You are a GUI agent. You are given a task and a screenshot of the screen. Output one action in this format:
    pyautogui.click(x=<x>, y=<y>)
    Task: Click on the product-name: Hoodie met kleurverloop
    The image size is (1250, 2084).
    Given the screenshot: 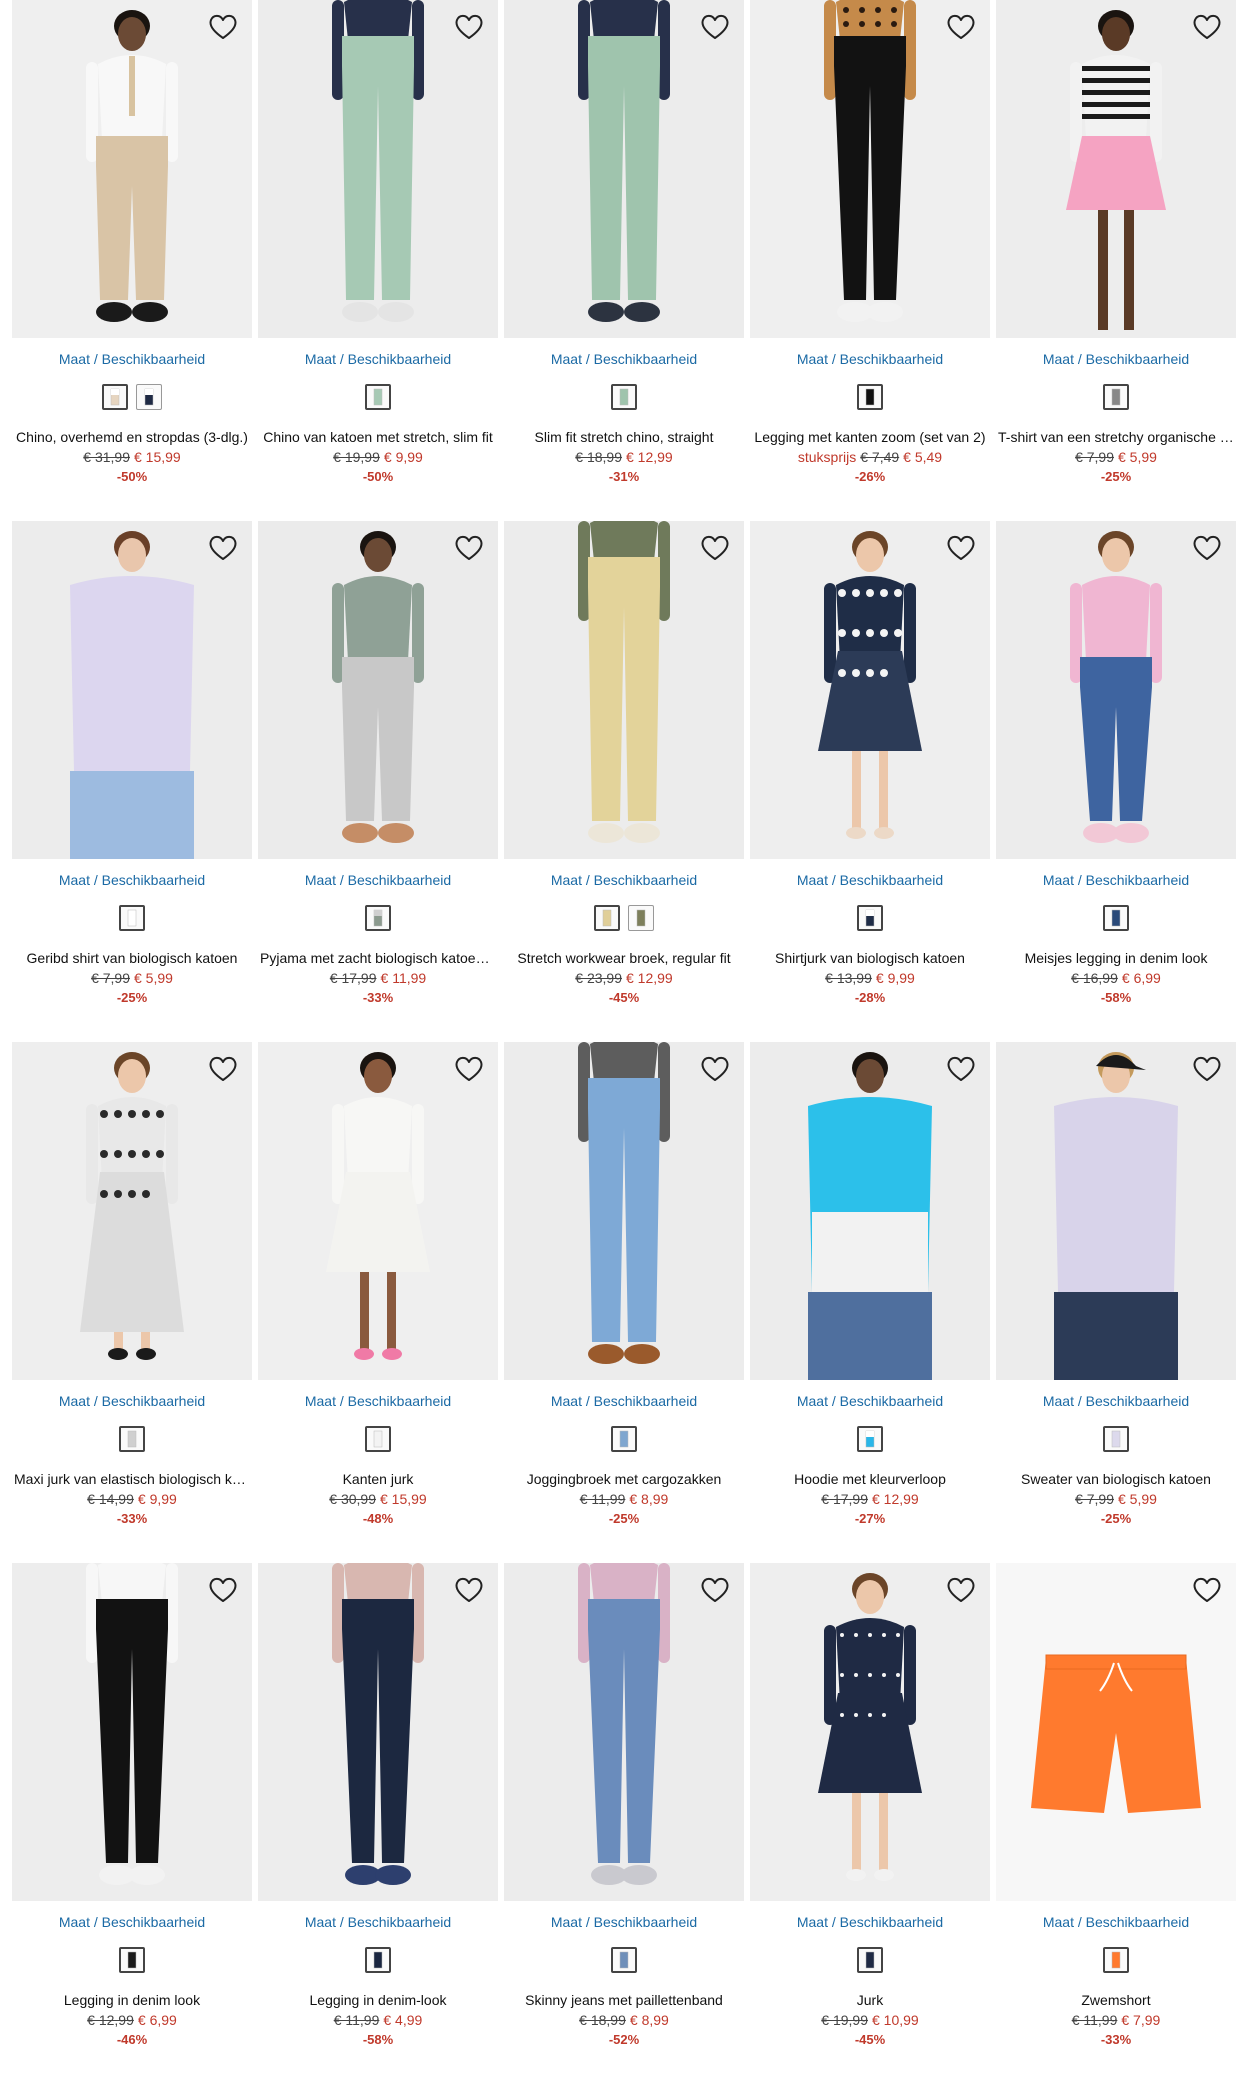 What is the action you would take?
    pyautogui.click(x=870, y=1479)
    